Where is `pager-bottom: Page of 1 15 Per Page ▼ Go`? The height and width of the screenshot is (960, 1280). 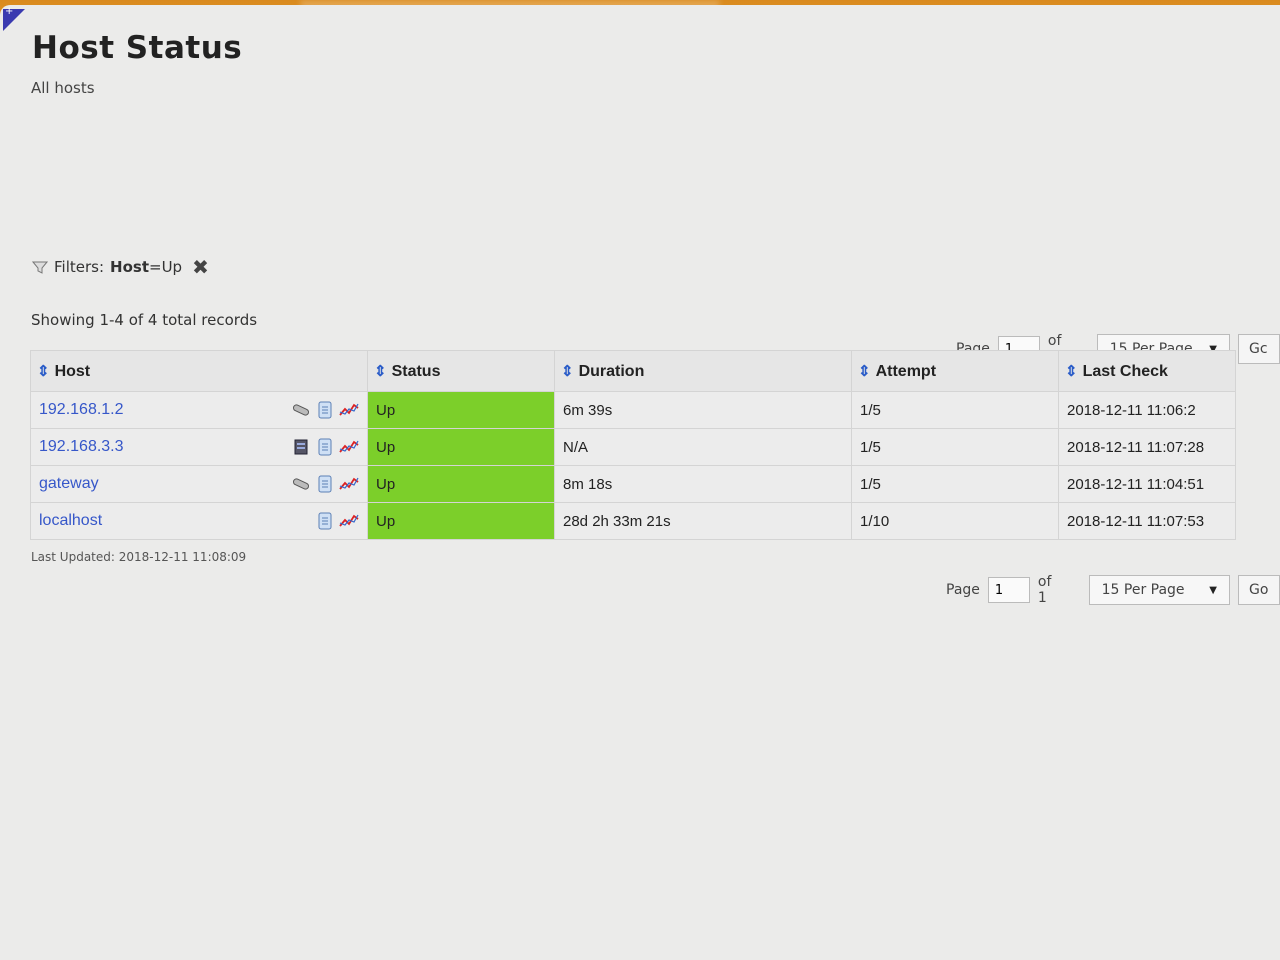
pager-bottom: Page of 1 15 Per Page ▼ Go is located at coordinates (1113, 590).